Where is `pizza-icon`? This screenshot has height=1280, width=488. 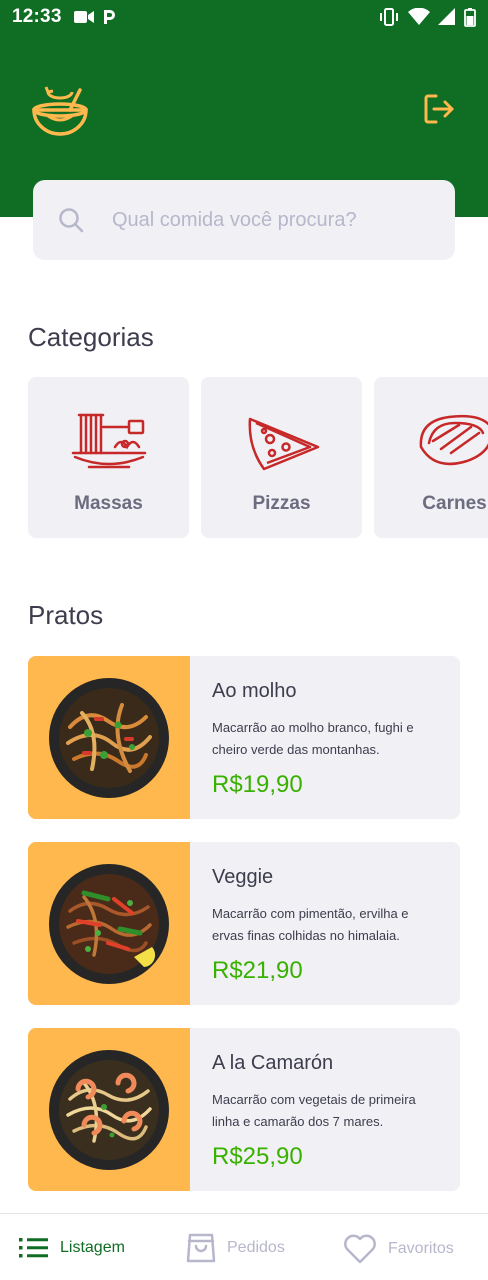 pizza-icon is located at coordinates (283, 444).